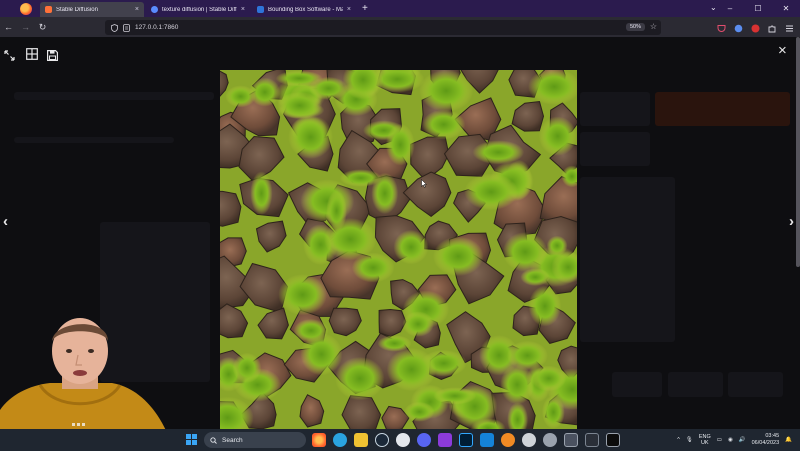  I want to click on pinned-apps, so click(466, 440).